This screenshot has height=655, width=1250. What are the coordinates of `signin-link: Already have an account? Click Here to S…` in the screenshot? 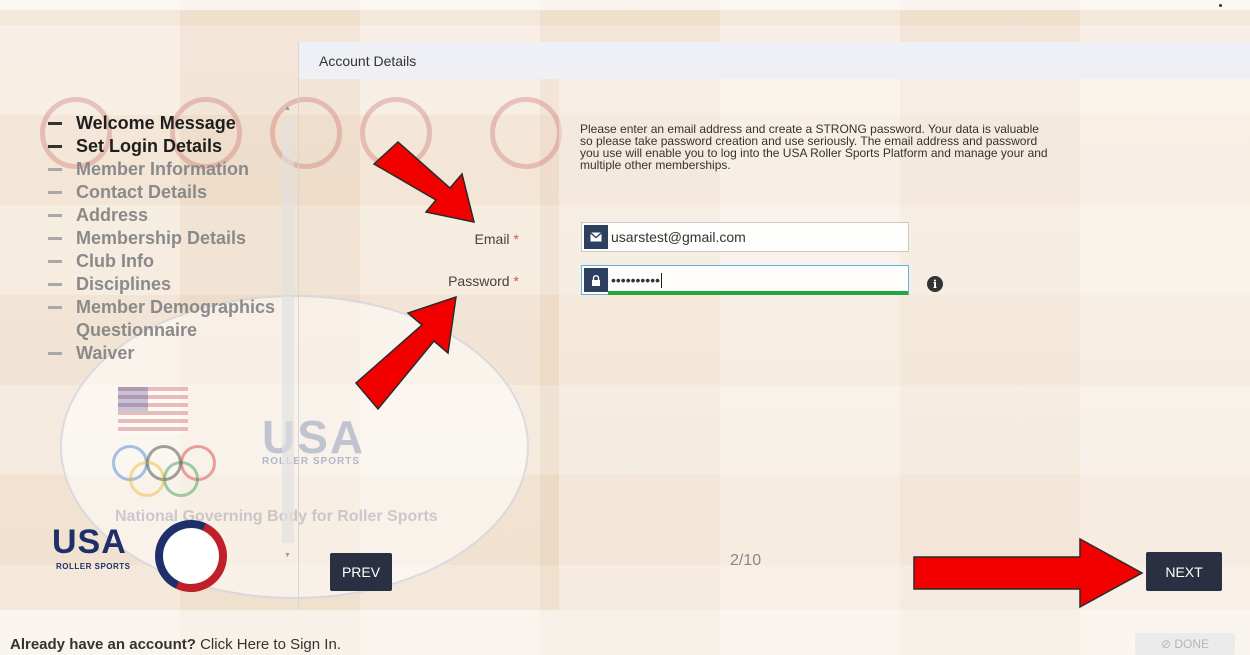 It's located at (175, 644).